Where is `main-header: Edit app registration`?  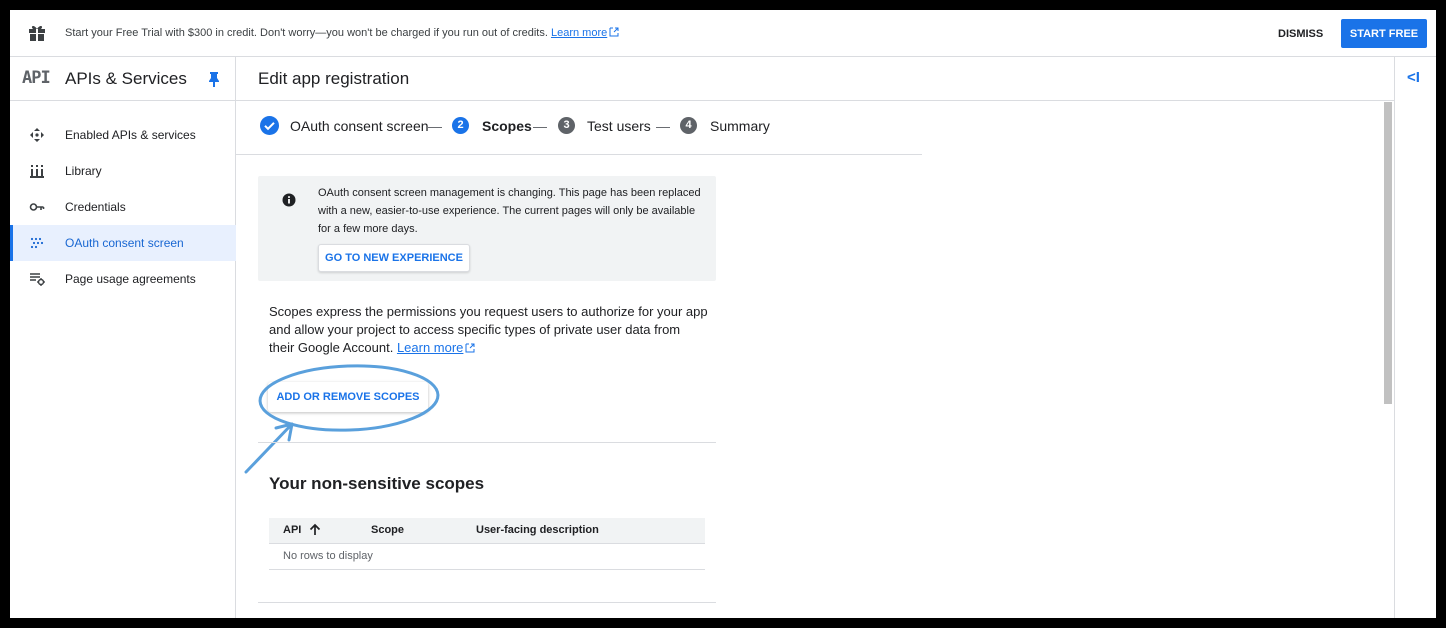 main-header: Edit app registration is located at coordinates (815, 79).